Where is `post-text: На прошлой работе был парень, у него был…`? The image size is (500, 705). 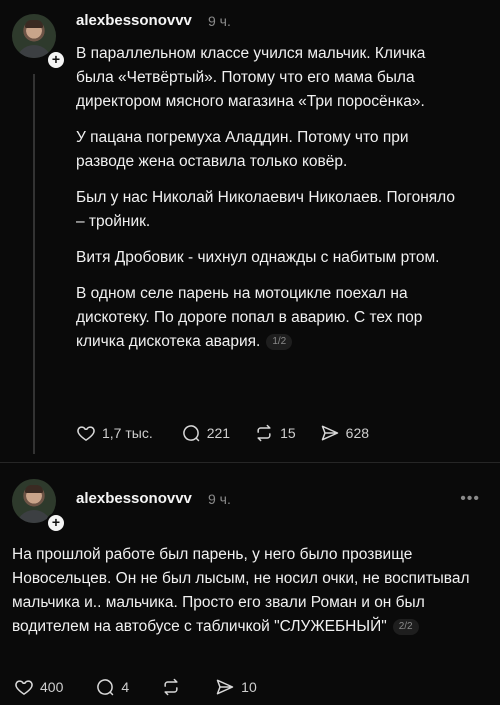
post-text: На прошлой работе был парень, у него был… is located at coordinates (242, 591).